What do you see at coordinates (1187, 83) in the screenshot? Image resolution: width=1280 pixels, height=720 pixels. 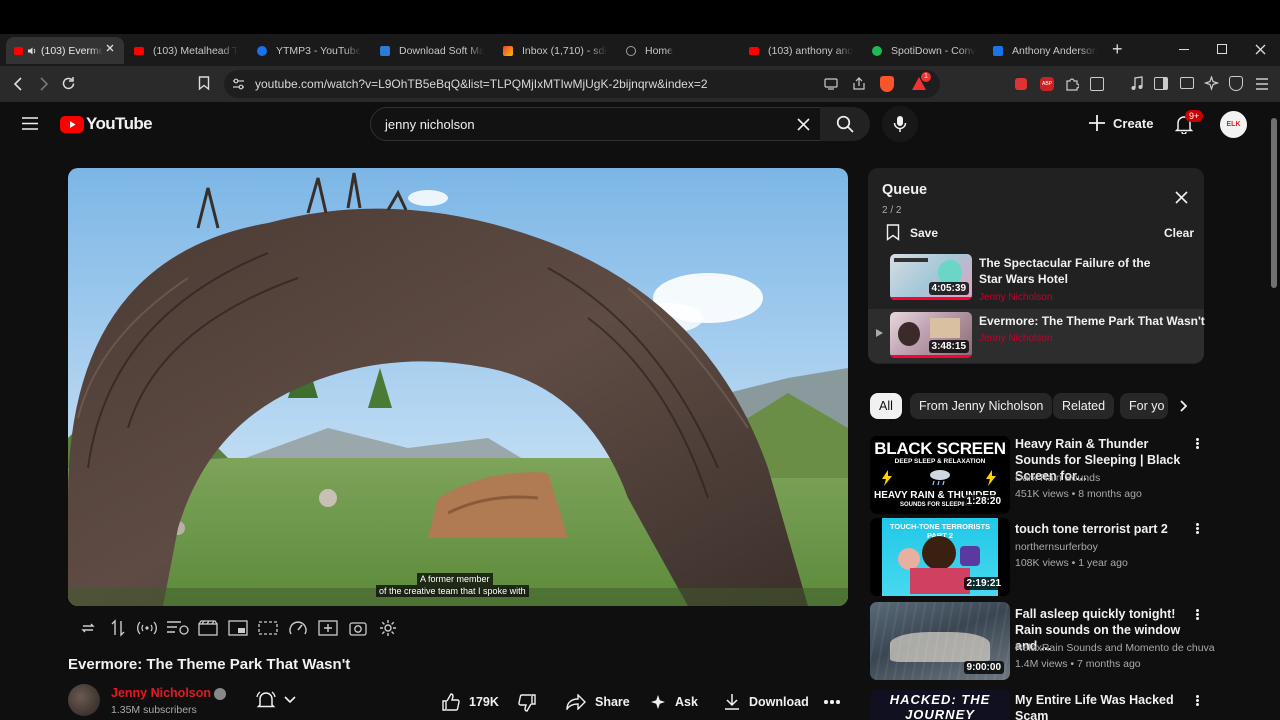 I see `wallet-icon` at bounding box center [1187, 83].